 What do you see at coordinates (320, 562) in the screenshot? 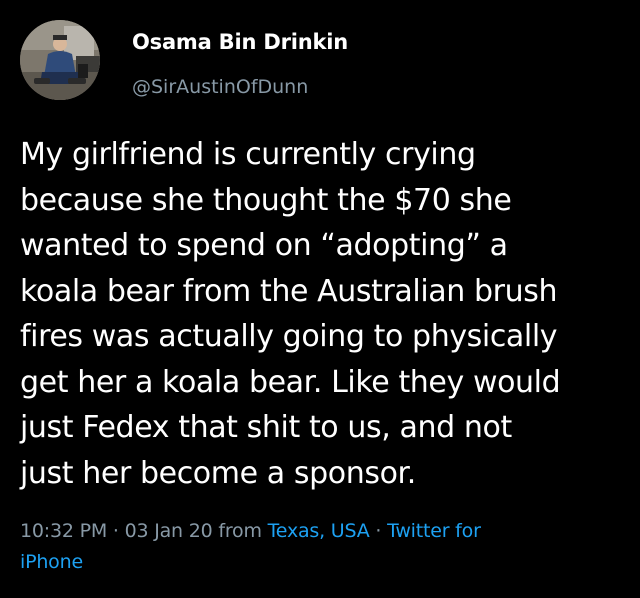
I see `tweet-meta-line-2: iPhone` at bounding box center [320, 562].